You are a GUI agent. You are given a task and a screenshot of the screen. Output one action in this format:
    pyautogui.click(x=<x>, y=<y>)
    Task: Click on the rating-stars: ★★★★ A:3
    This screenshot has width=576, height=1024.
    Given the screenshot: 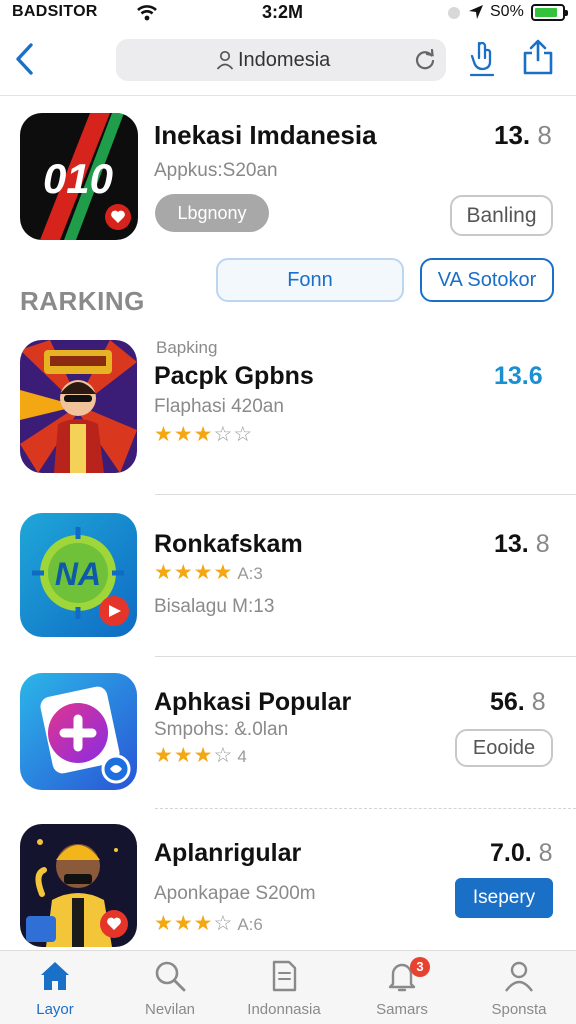 What is the action you would take?
    pyautogui.click(x=208, y=573)
    